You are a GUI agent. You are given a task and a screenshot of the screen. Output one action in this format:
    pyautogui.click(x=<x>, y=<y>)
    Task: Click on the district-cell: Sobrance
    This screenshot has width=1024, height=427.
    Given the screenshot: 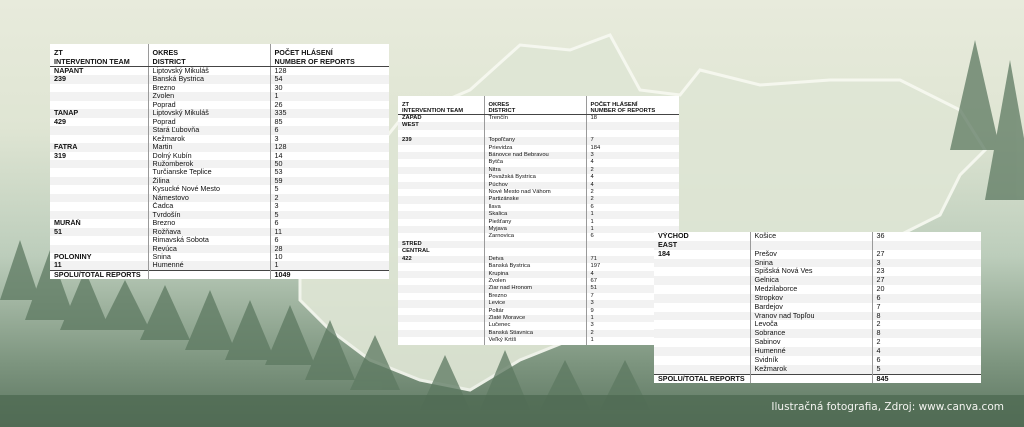 What is the action you would take?
    pyautogui.click(x=811, y=334)
    